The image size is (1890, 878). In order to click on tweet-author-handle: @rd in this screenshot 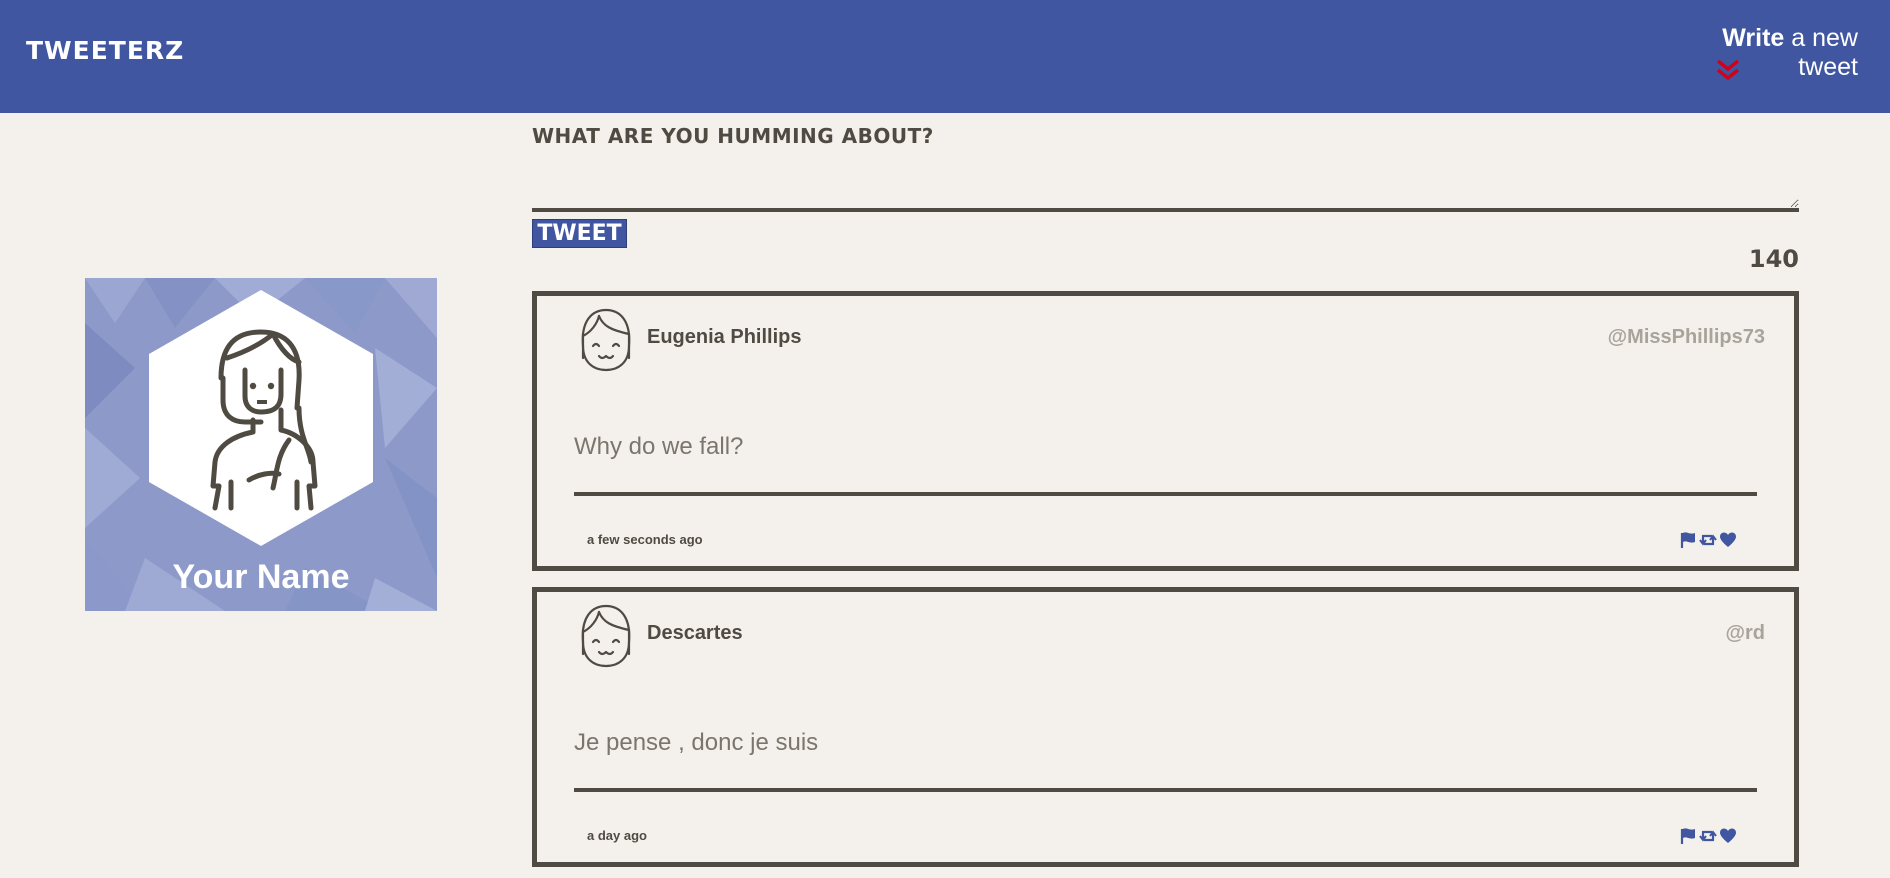, I will do `click(1745, 633)`.